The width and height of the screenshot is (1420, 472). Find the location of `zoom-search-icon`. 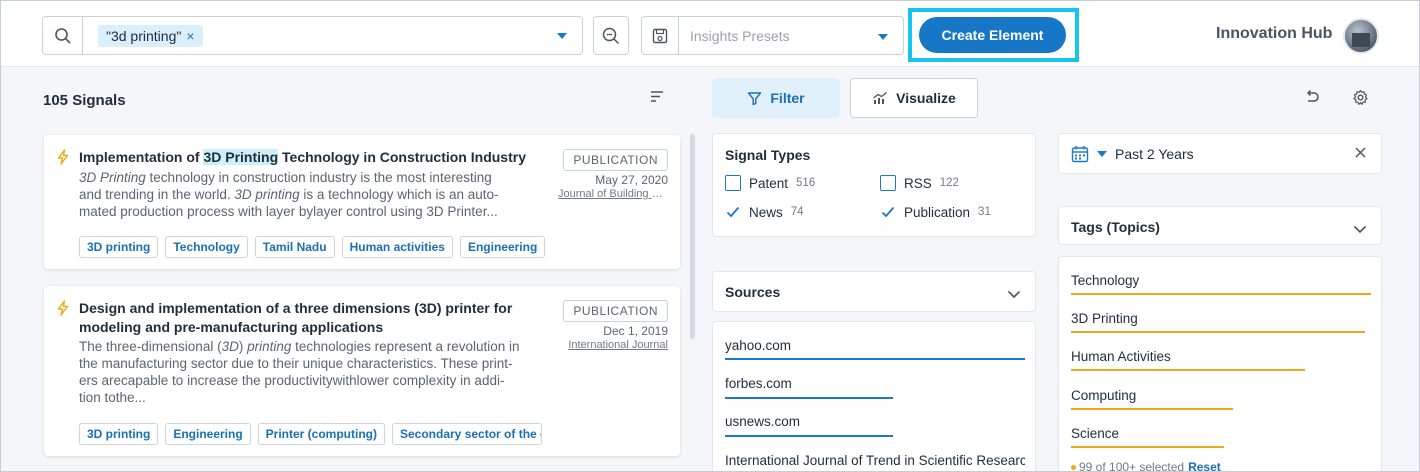

zoom-search-icon is located at coordinates (611, 35).